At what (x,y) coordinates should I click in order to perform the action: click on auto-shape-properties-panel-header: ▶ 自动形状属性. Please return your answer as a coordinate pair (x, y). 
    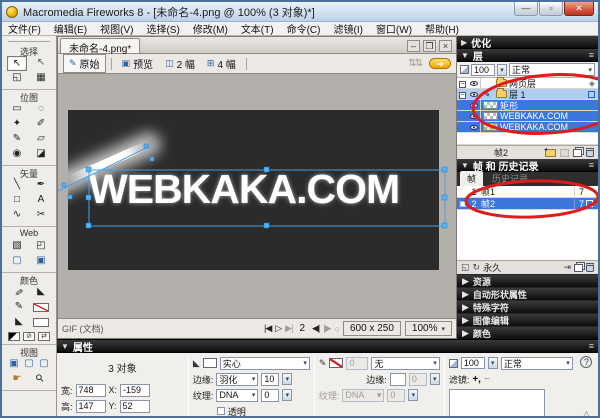
    Looking at the image, I should click on (527, 294).